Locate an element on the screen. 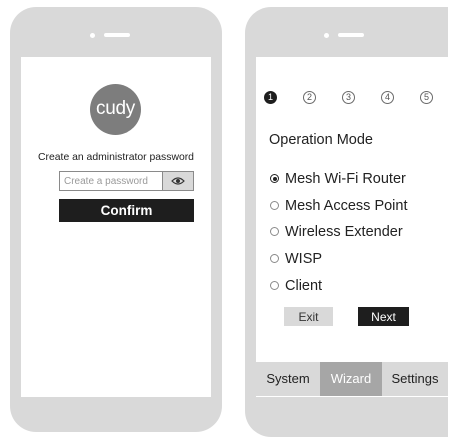 The height and width of the screenshot is (437, 449). step-4: 4 is located at coordinates (387, 97).